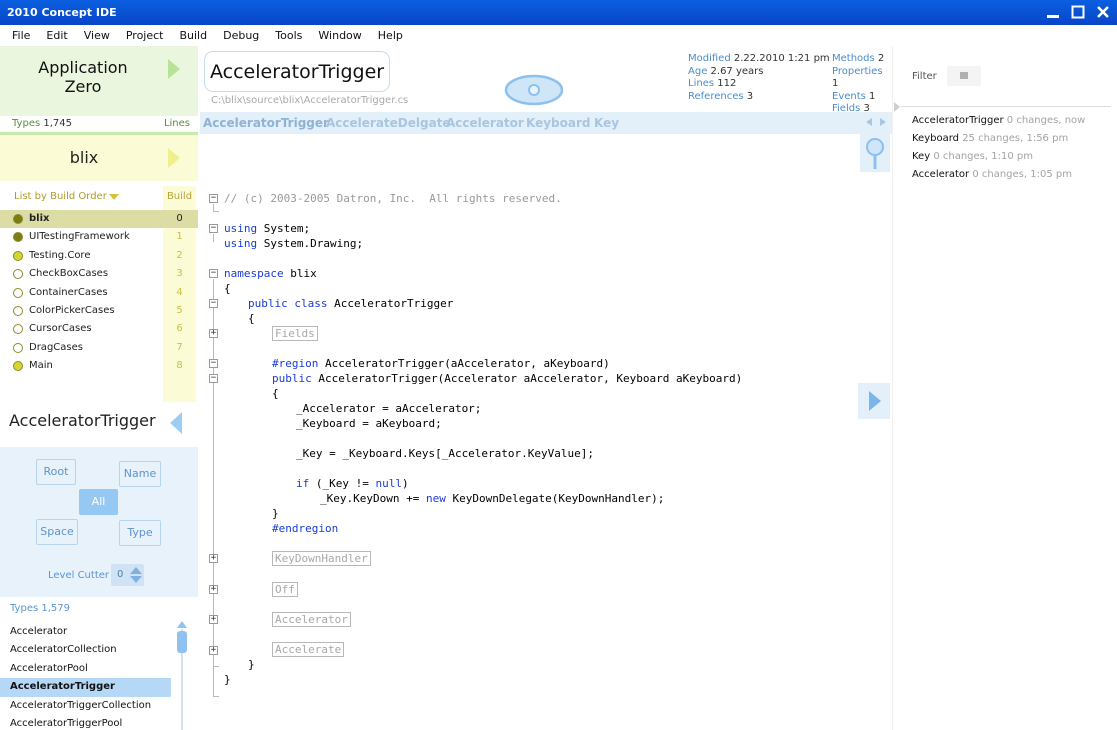 The image size is (1117, 730). Describe the element at coordinates (241, 35) in the screenshot. I see `menu-debug: Debug` at that location.